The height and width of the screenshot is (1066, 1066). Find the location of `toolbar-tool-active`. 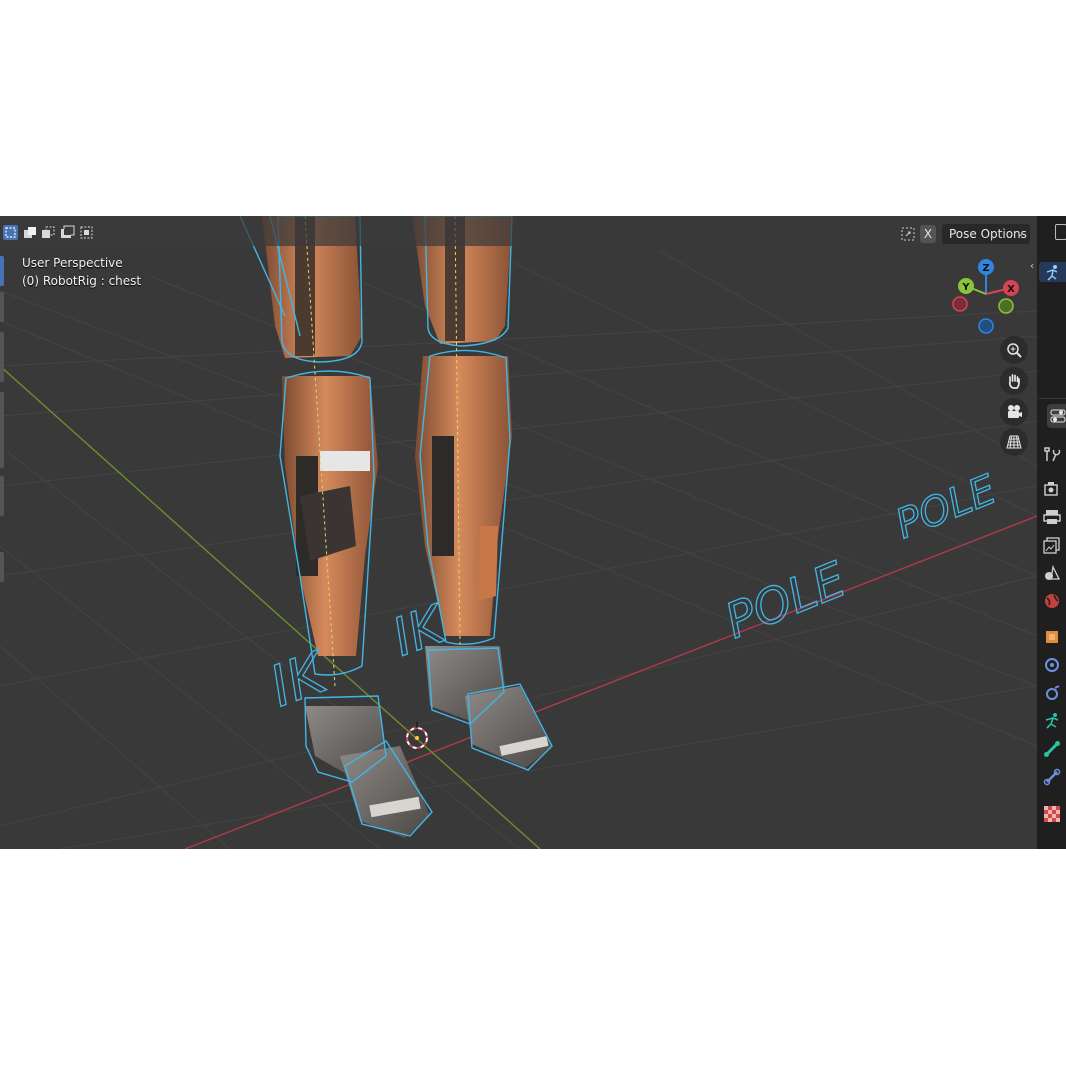

toolbar-tool-active is located at coordinates (2, 271).